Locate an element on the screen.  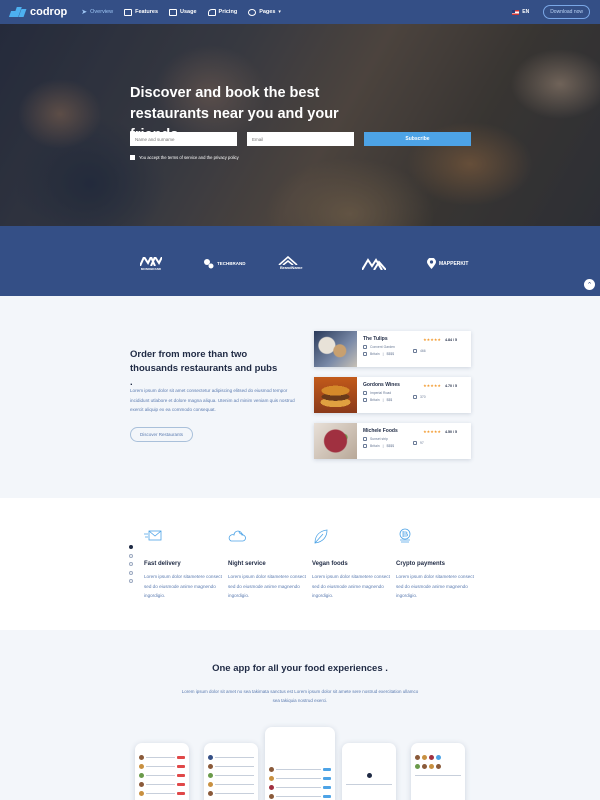
restaurant-location: Convent Garden is located at coordinates (382, 347).